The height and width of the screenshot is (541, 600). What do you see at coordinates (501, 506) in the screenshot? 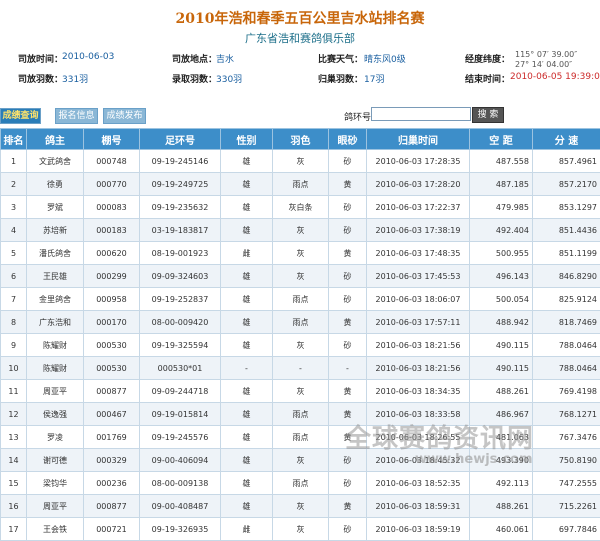
I see `cell-distance: 488.261` at bounding box center [501, 506].